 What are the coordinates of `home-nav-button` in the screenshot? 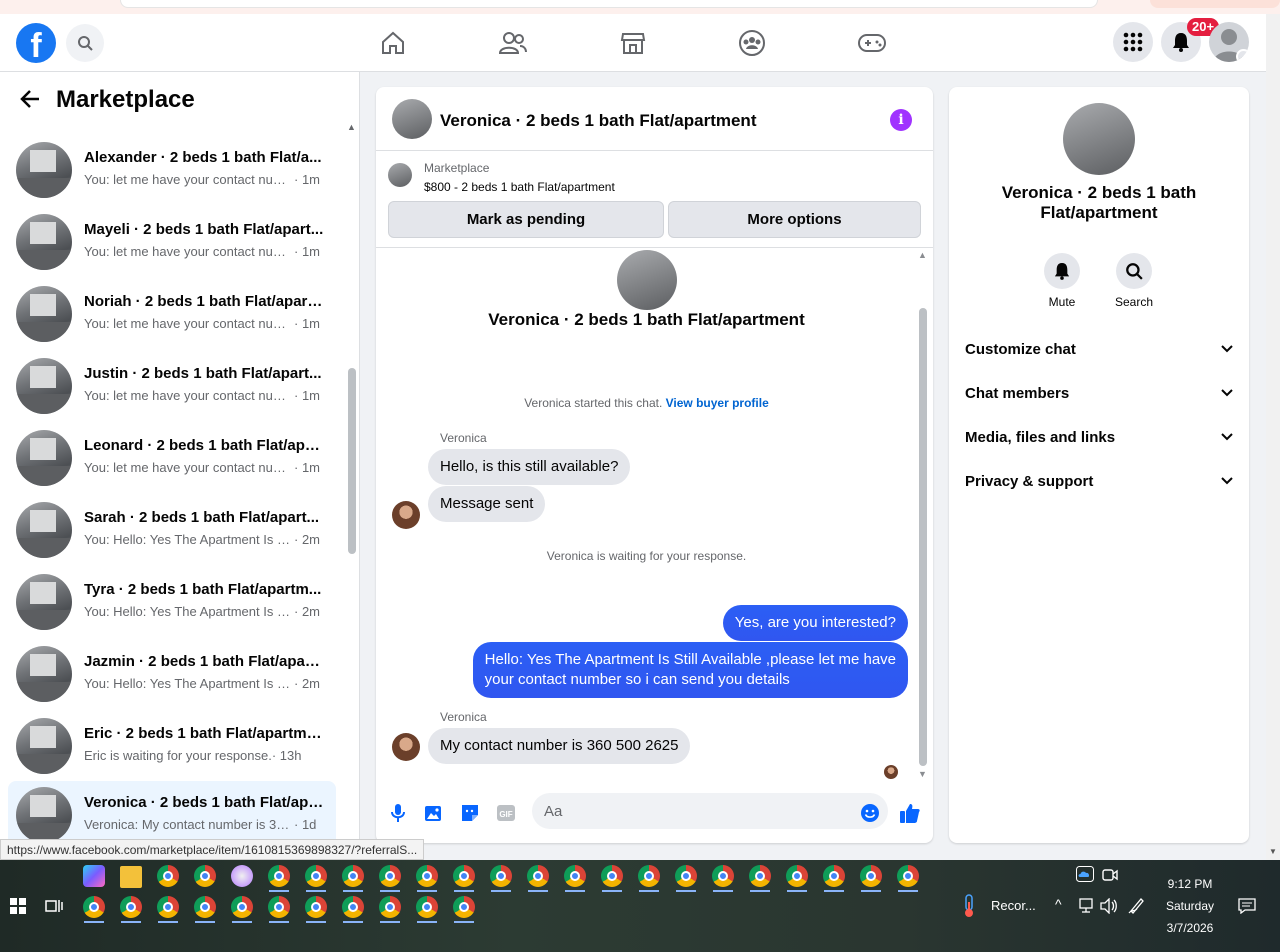 It's located at (393, 43).